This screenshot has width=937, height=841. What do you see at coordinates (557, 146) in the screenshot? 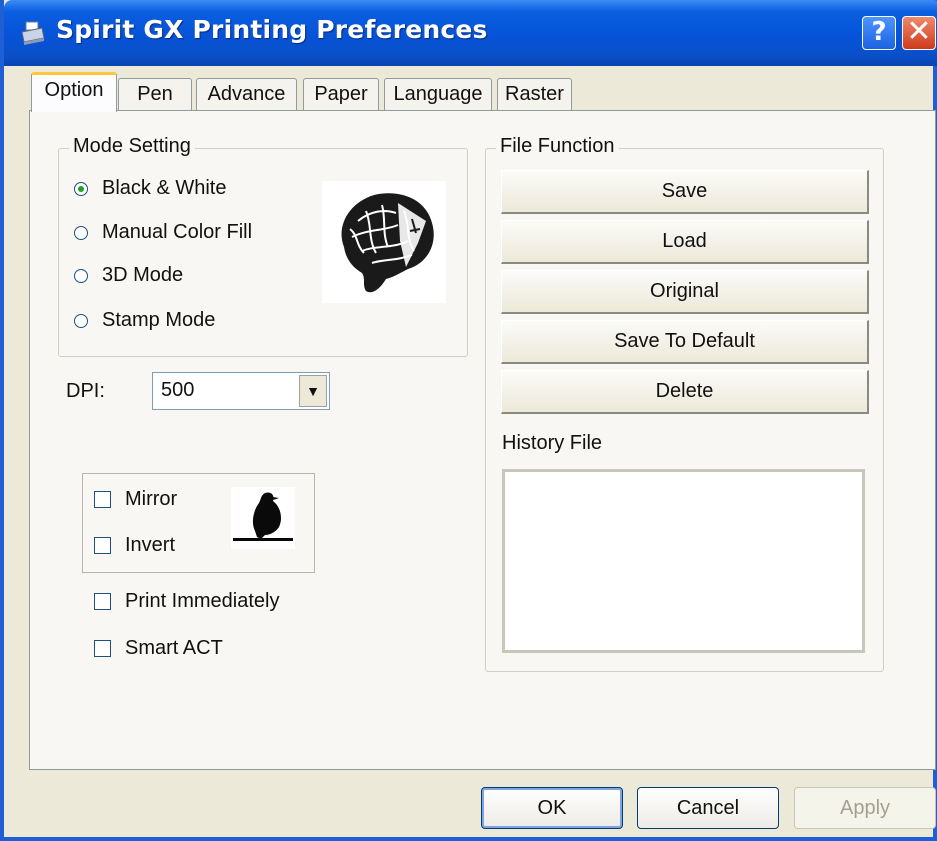
I see `file-function-legend: File Function` at bounding box center [557, 146].